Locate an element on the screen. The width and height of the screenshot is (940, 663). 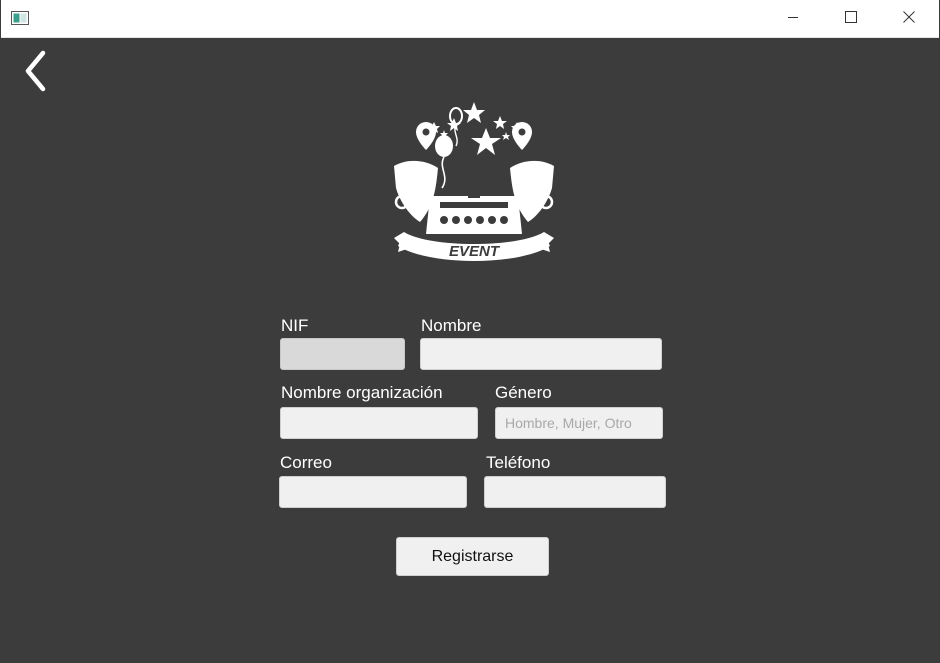
title-bar is located at coordinates (470, 19).